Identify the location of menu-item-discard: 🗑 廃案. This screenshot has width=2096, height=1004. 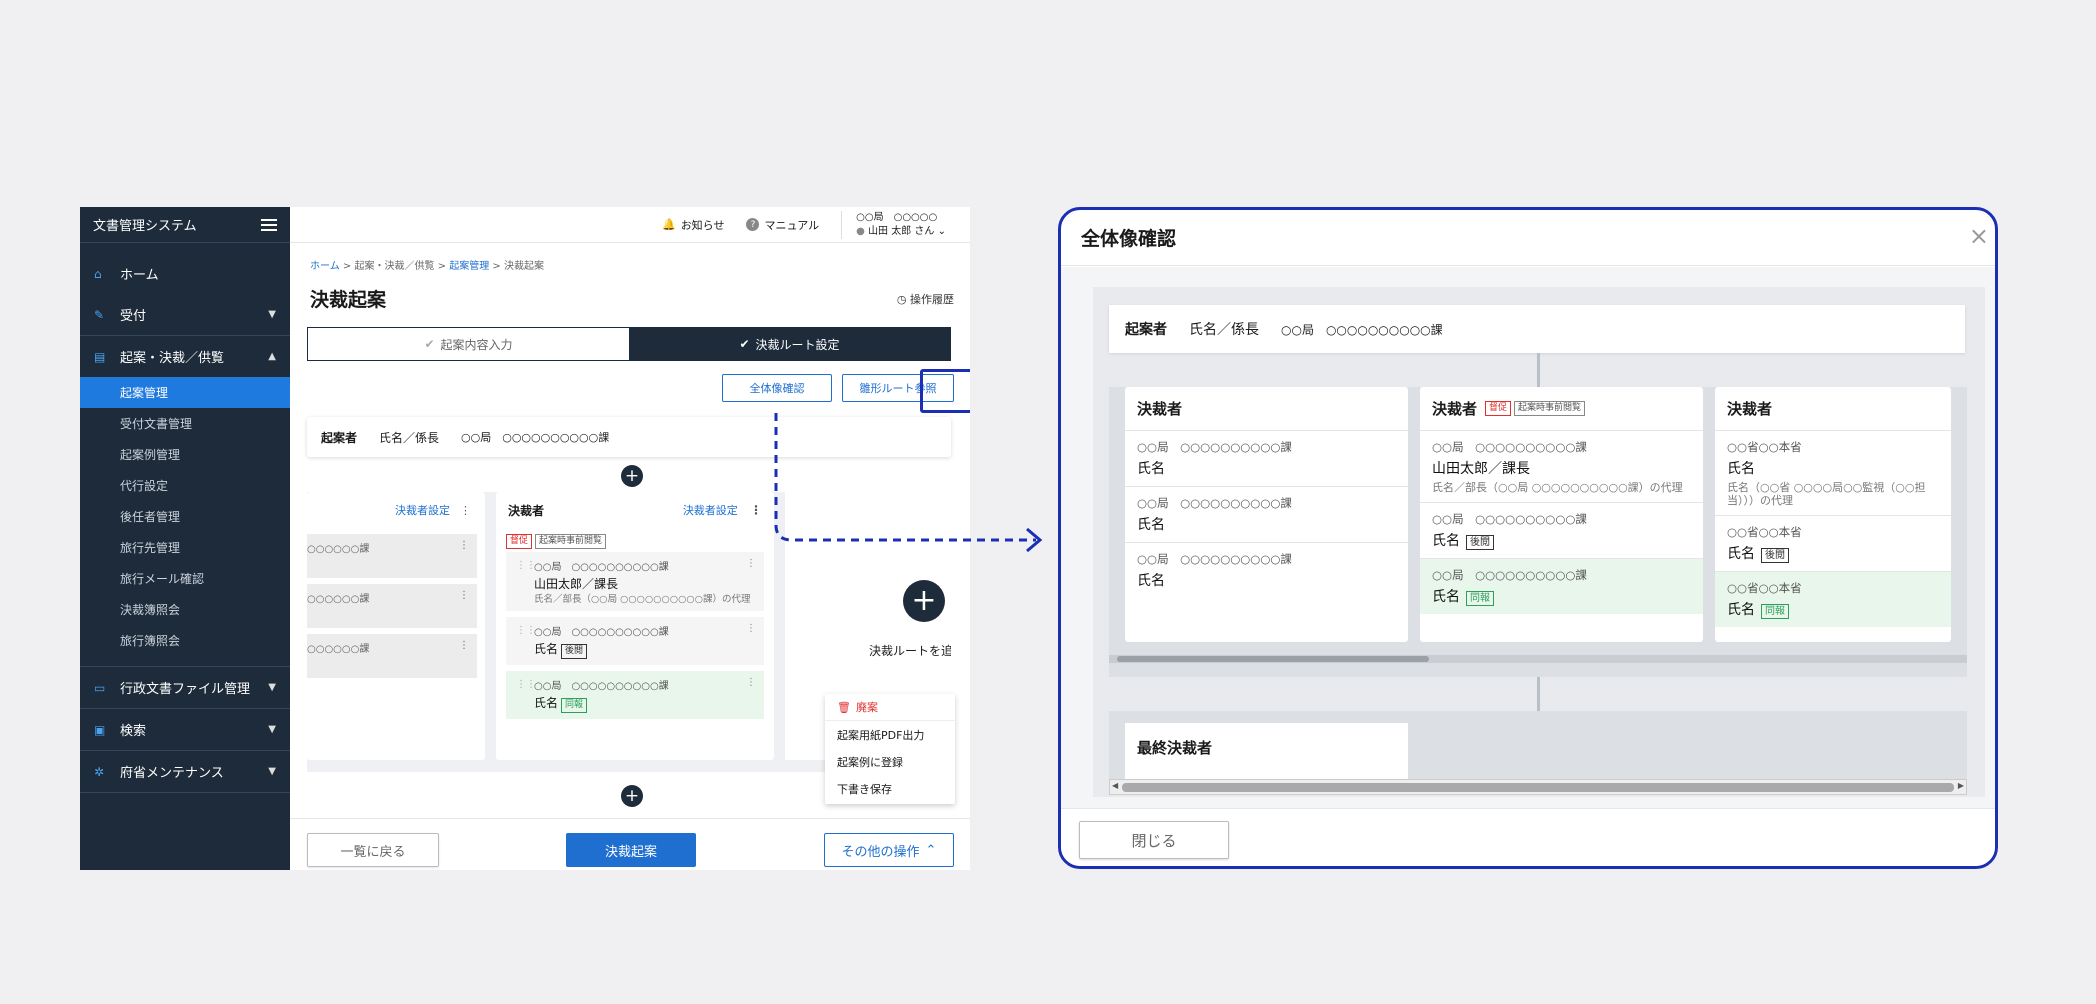
(890, 707).